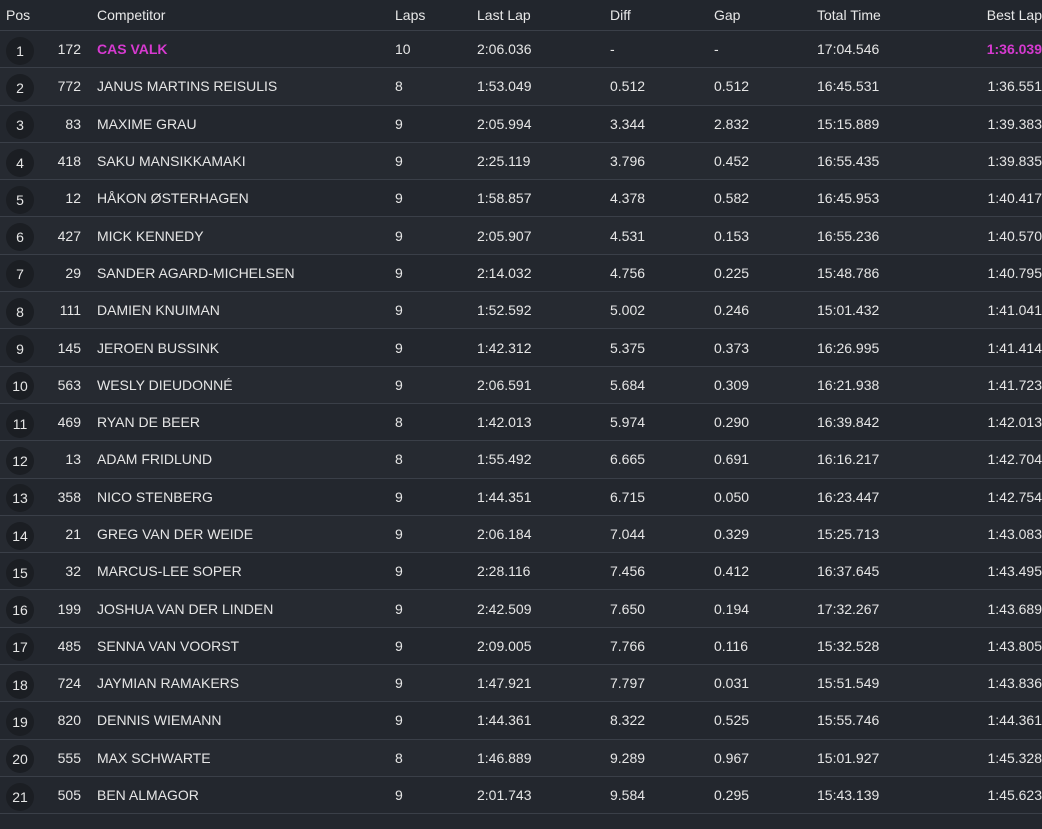  What do you see at coordinates (628, 198) in the screenshot?
I see `diff-cell: 4.378` at bounding box center [628, 198].